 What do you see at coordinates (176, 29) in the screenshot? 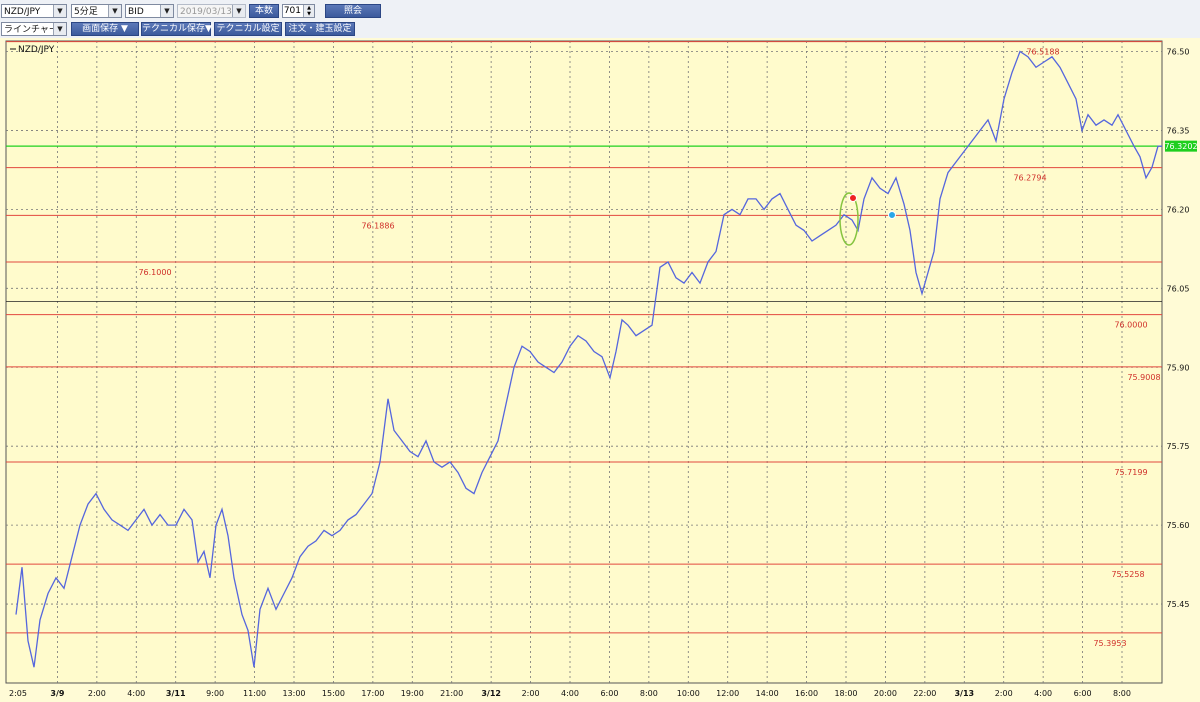
I see `save-technical-button: テクニカル保存▼` at bounding box center [176, 29].